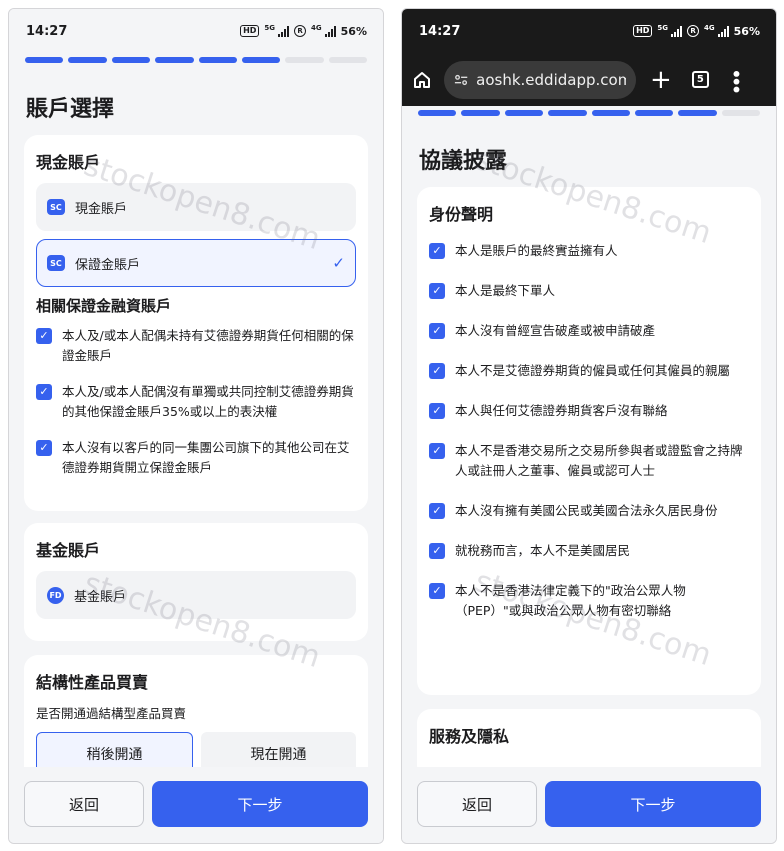  Describe the element at coordinates (589, 291) in the screenshot. I see `checkbox-row: ✓ 本人是最終下單人` at that location.